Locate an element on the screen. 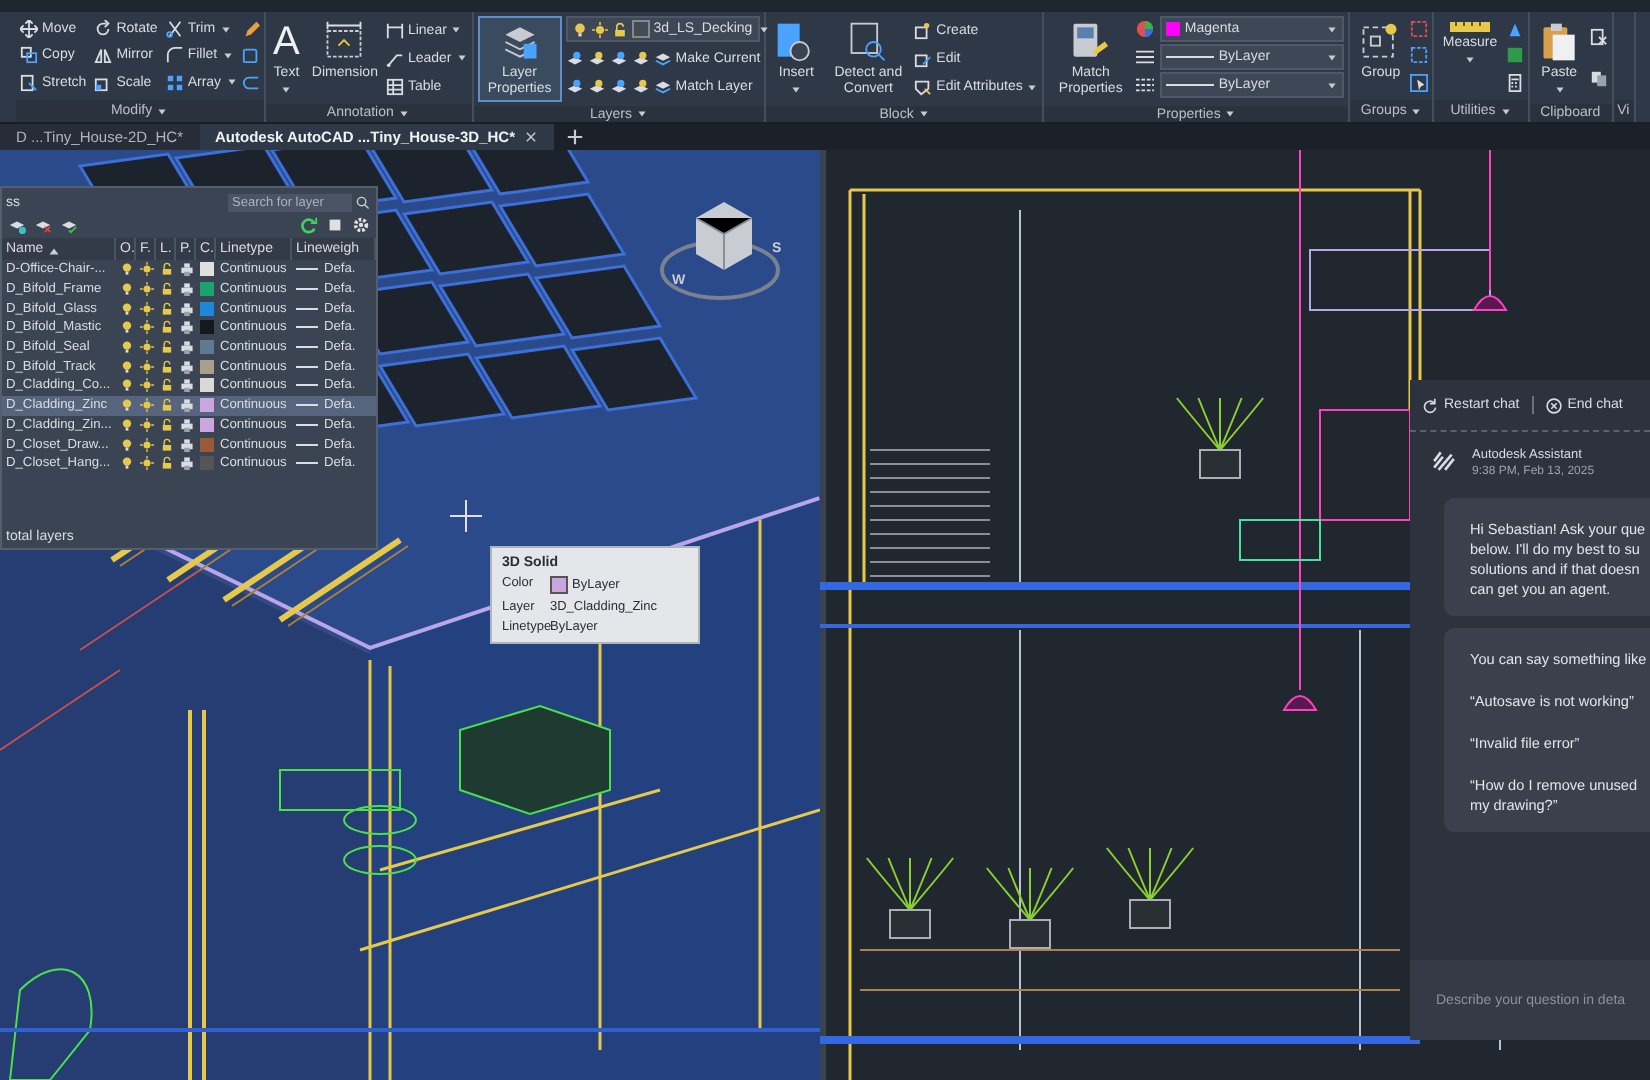 The image size is (1650, 1080). create-block-icon is located at coordinates (923, 30).